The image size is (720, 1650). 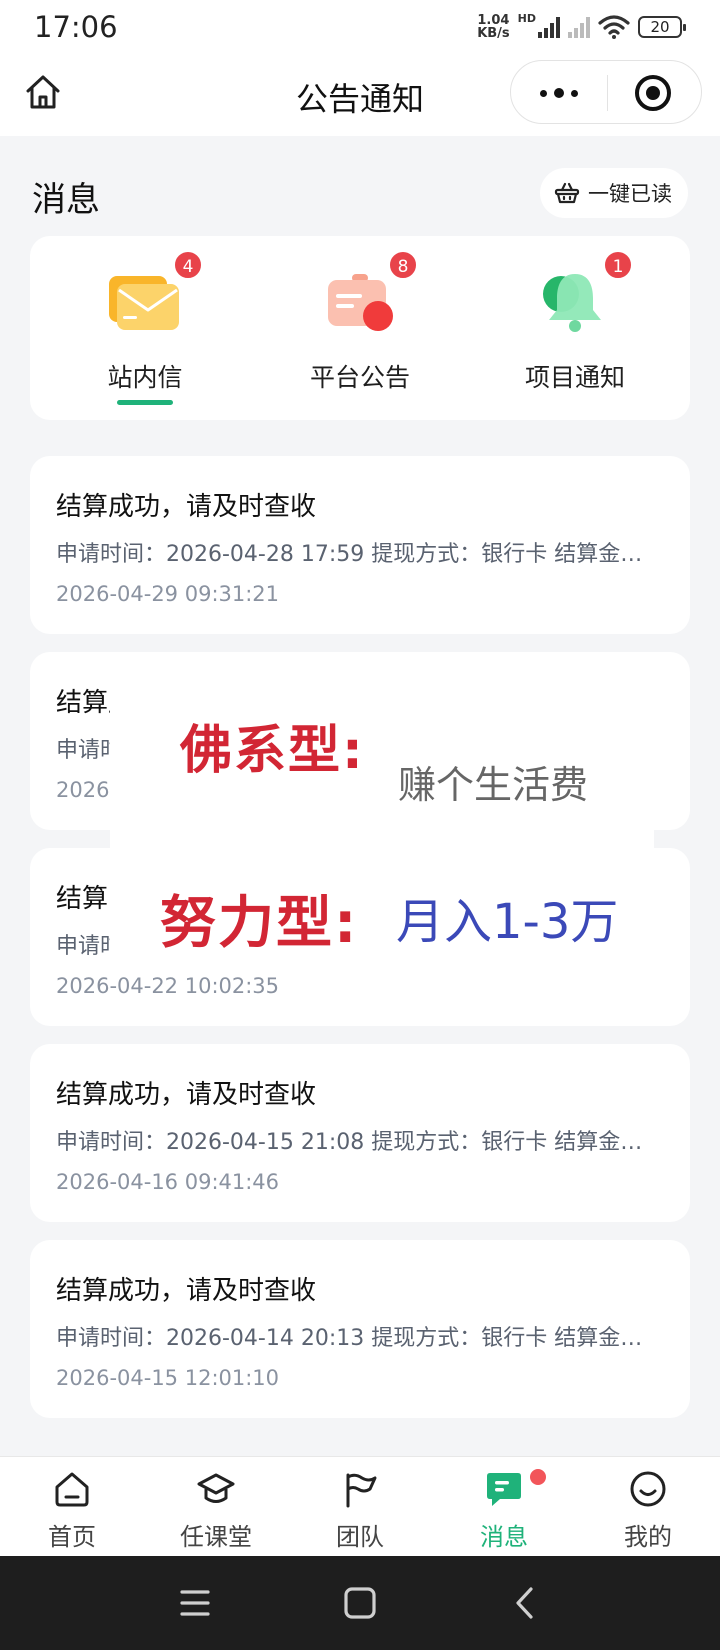 What do you see at coordinates (614, 27) in the screenshot?
I see `wifi-icon` at bounding box center [614, 27].